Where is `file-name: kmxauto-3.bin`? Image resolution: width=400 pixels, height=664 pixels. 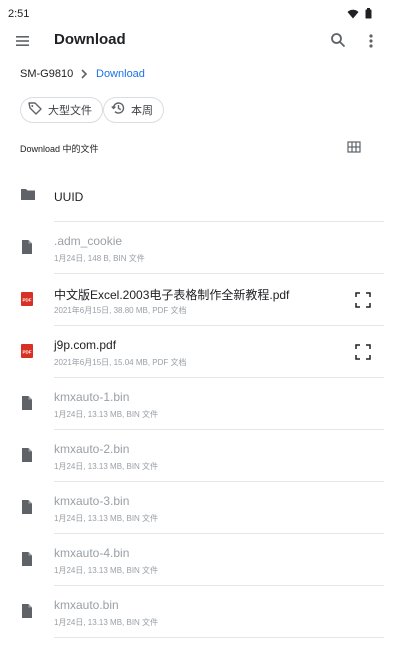
file-name: kmxauto-3.bin is located at coordinates (92, 501).